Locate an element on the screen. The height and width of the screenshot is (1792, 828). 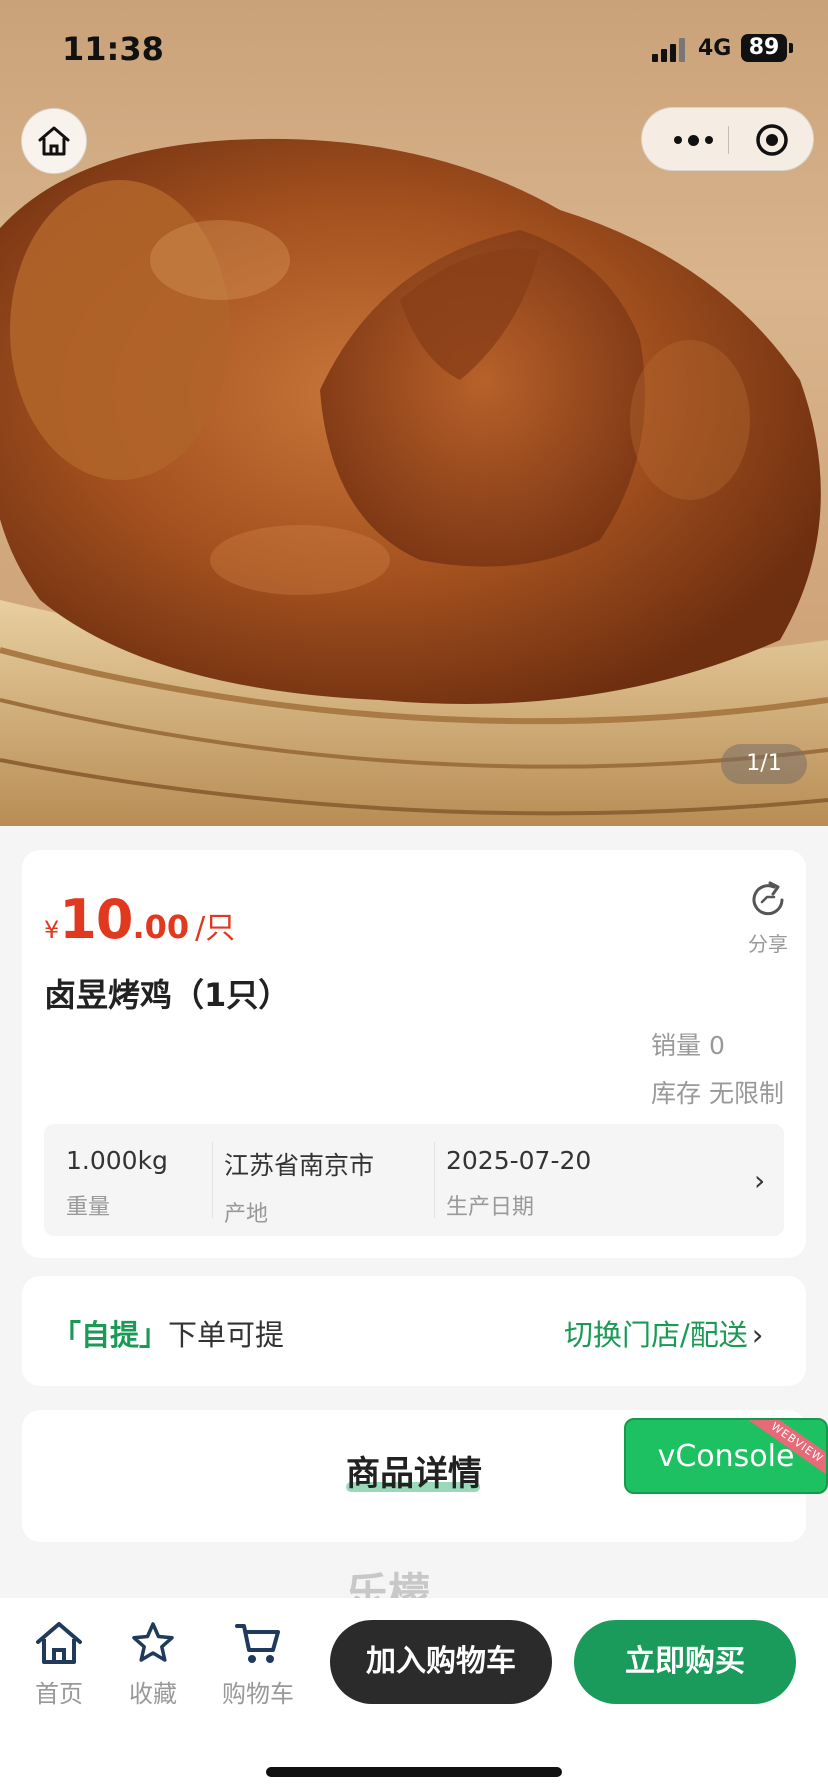
spec-label: 重量 is located at coordinates (88, 1207).